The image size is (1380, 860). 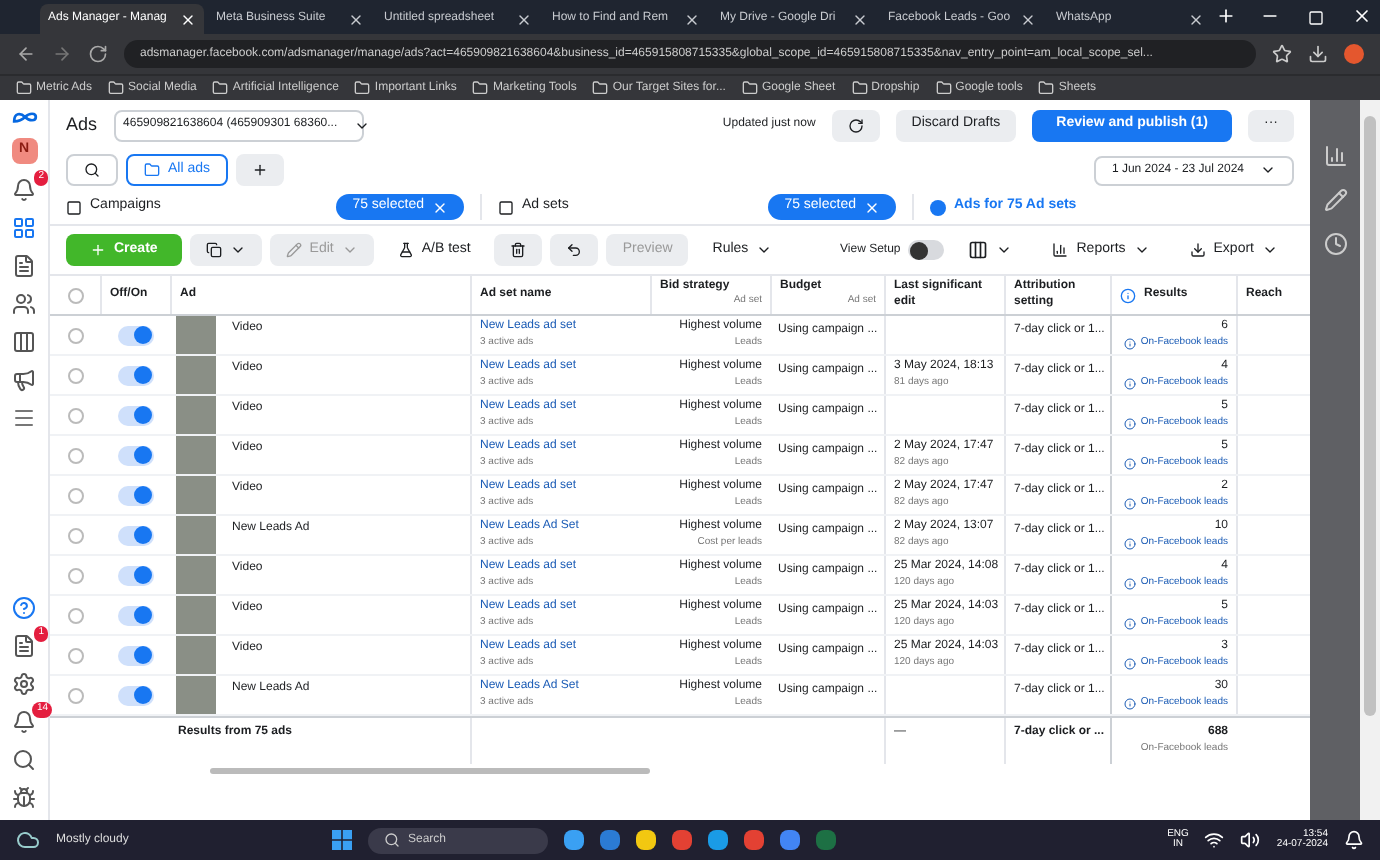 What do you see at coordinates (24, 684) in the screenshot?
I see `settings-icon` at bounding box center [24, 684].